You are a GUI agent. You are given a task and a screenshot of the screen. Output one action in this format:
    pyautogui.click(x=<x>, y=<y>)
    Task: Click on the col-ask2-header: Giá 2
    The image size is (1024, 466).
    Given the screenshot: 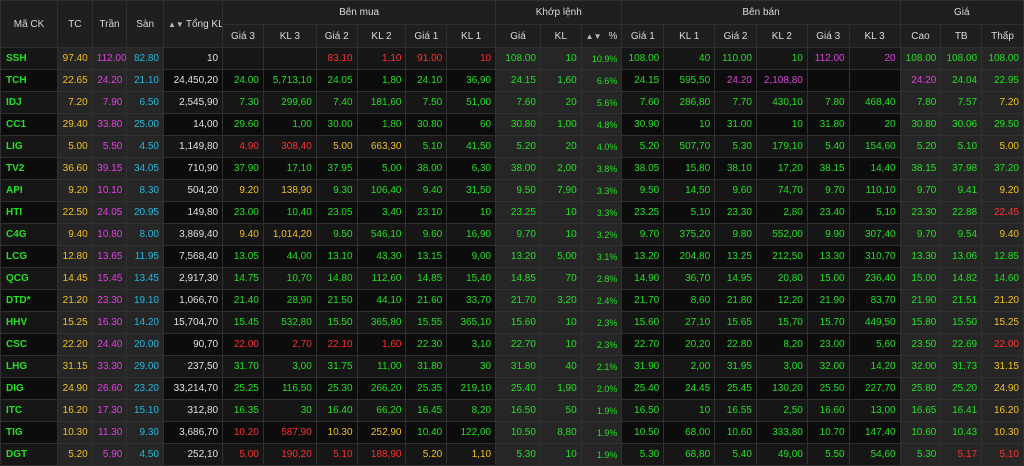 What is the action you would take?
    pyautogui.click(x=735, y=36)
    